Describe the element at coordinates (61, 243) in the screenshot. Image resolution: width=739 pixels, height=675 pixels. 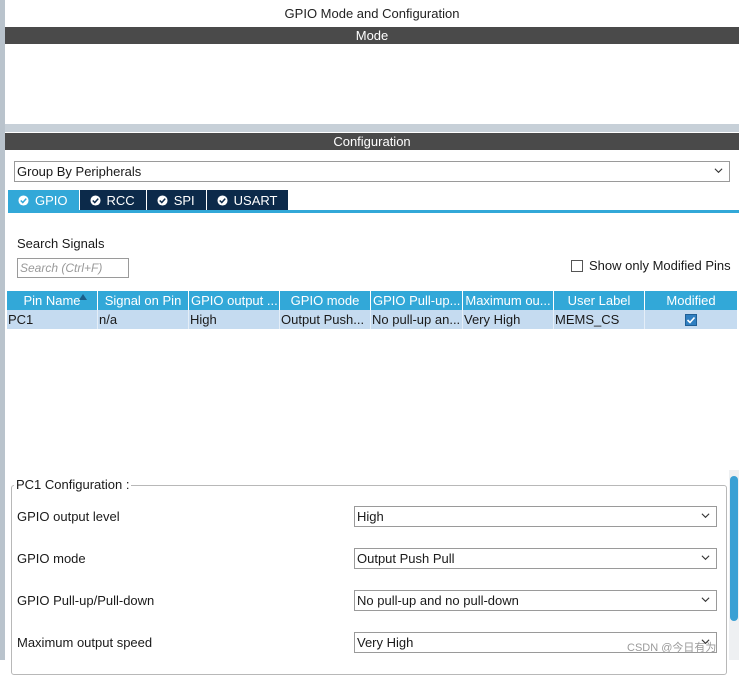
I see `search-signals-label: Search Signals` at that location.